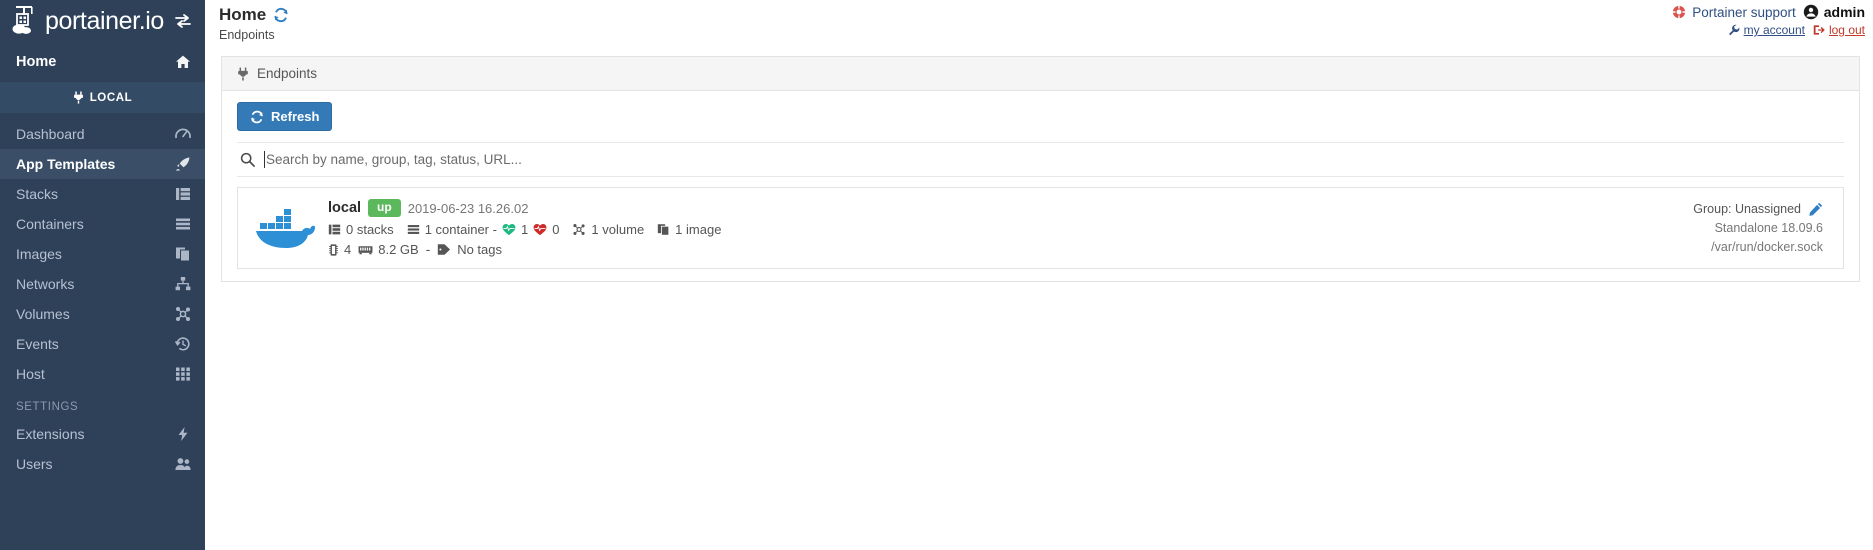  I want to click on memory-icon, so click(365, 250).